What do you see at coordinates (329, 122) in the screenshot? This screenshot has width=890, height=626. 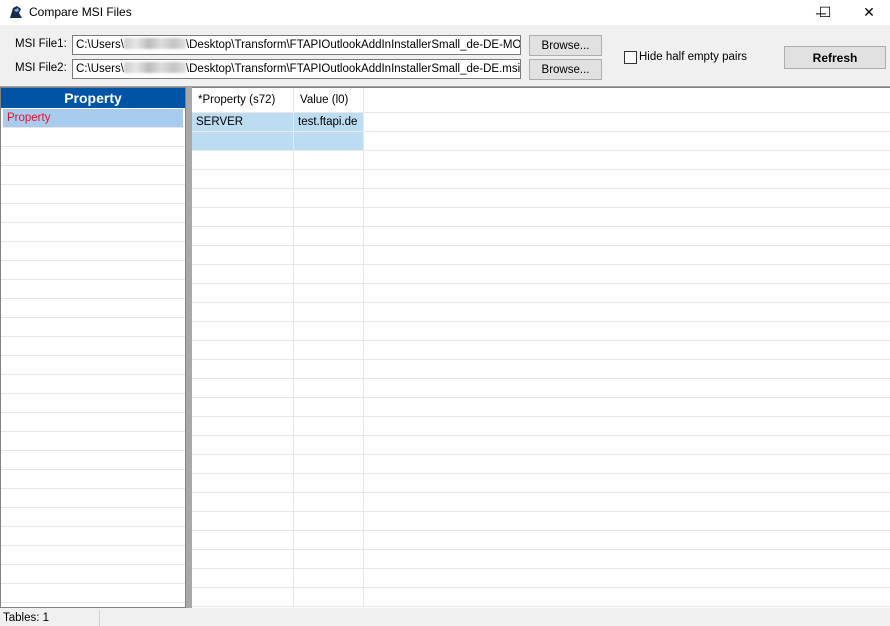 I see `grid-cell: test.ftapi.de` at bounding box center [329, 122].